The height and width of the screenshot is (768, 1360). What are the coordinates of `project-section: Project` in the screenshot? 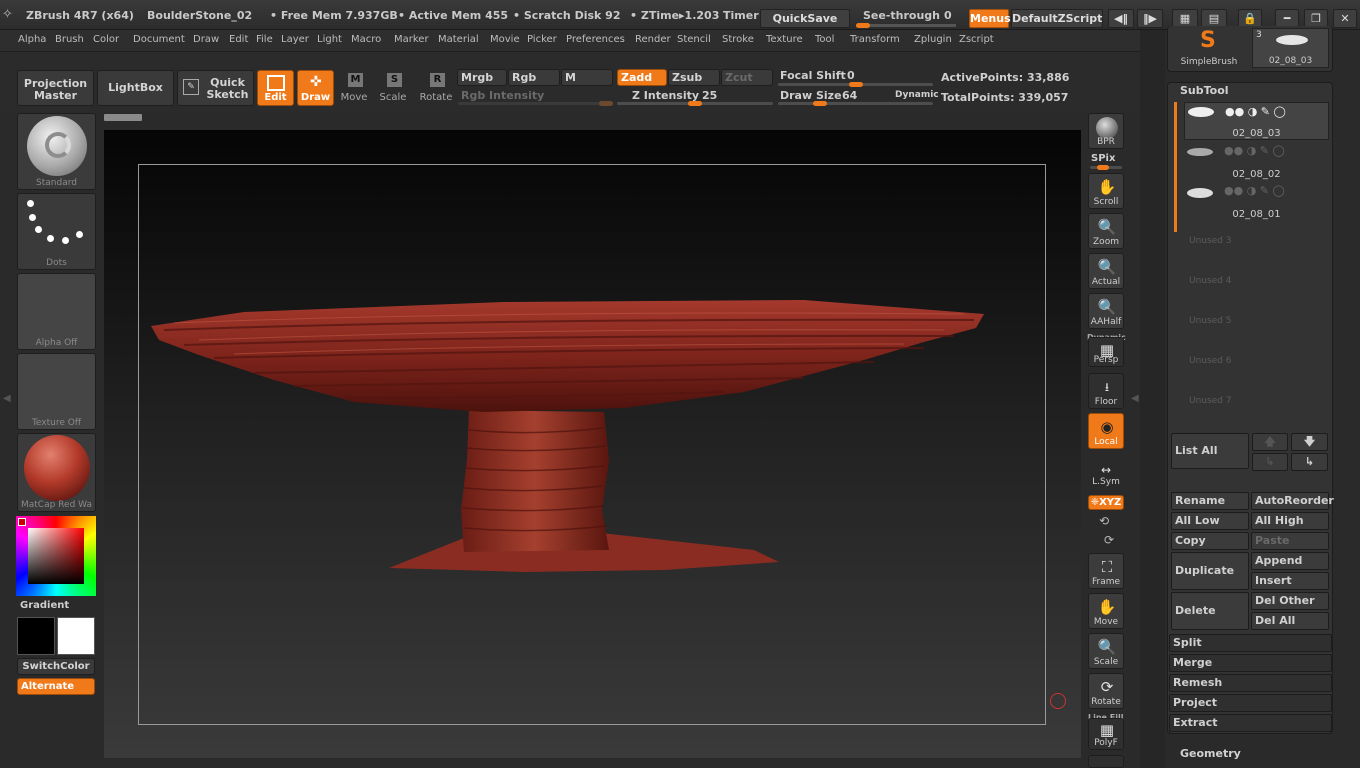 It's located at (1250, 703).